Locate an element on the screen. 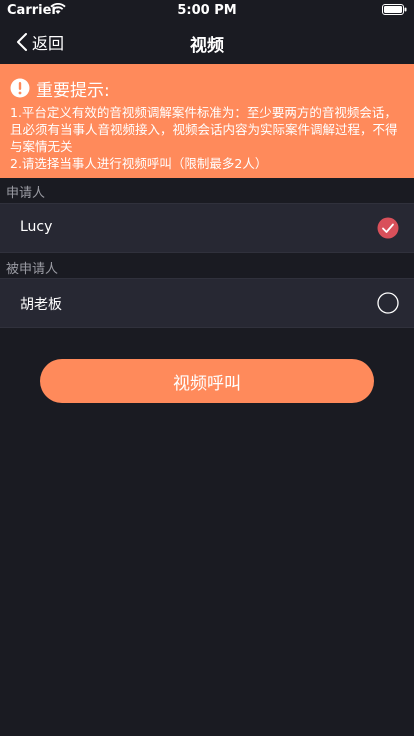 The width and height of the screenshot is (414, 736). applicant-name: Lucy is located at coordinates (36, 227).